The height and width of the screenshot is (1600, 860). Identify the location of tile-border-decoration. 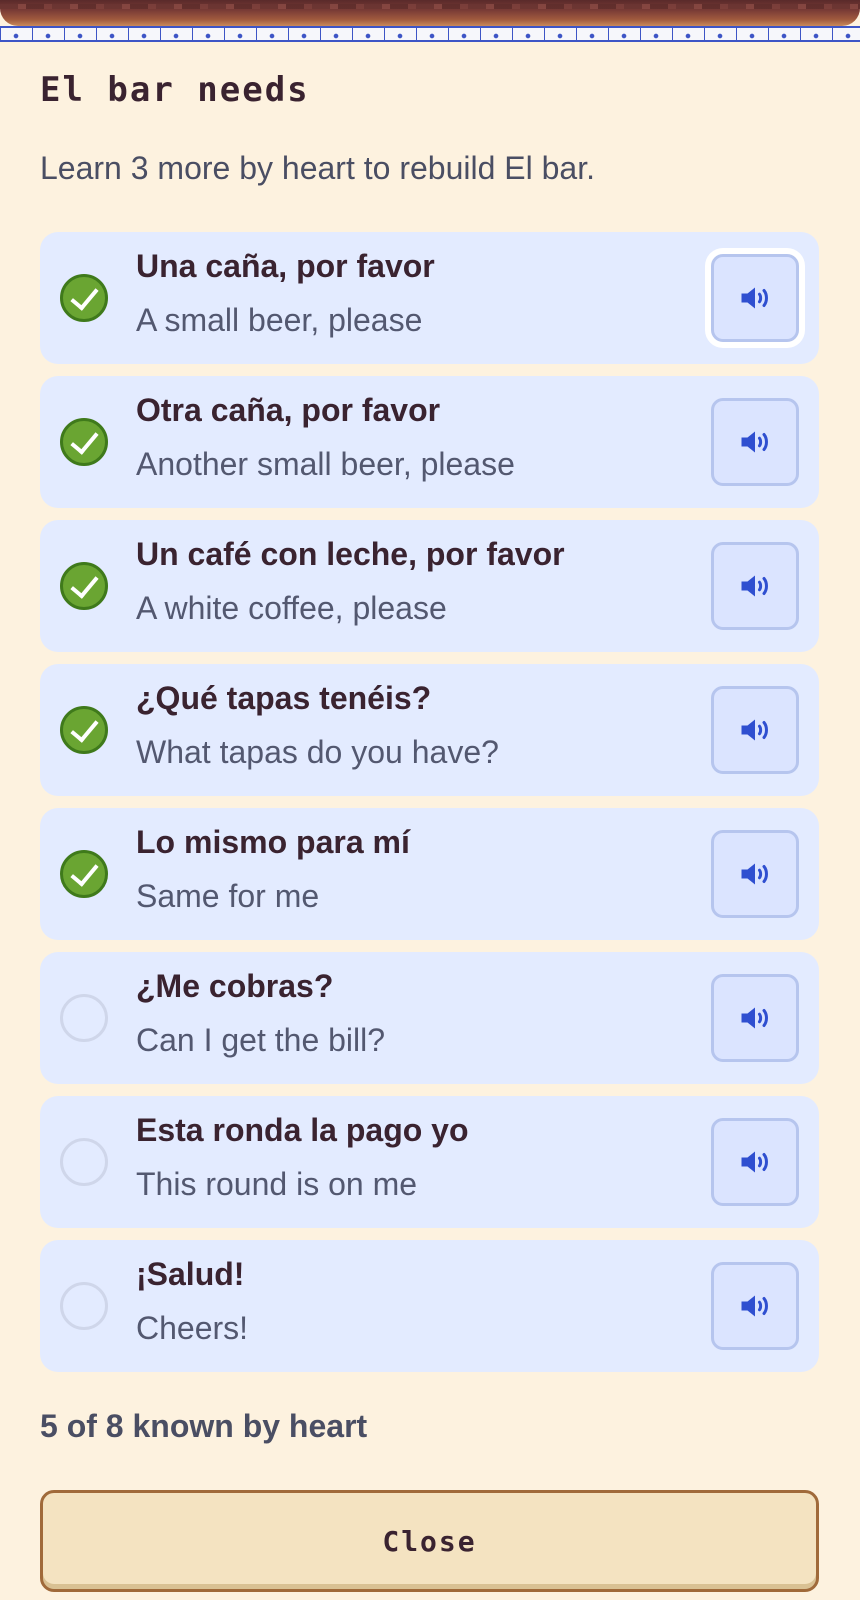
(430, 34).